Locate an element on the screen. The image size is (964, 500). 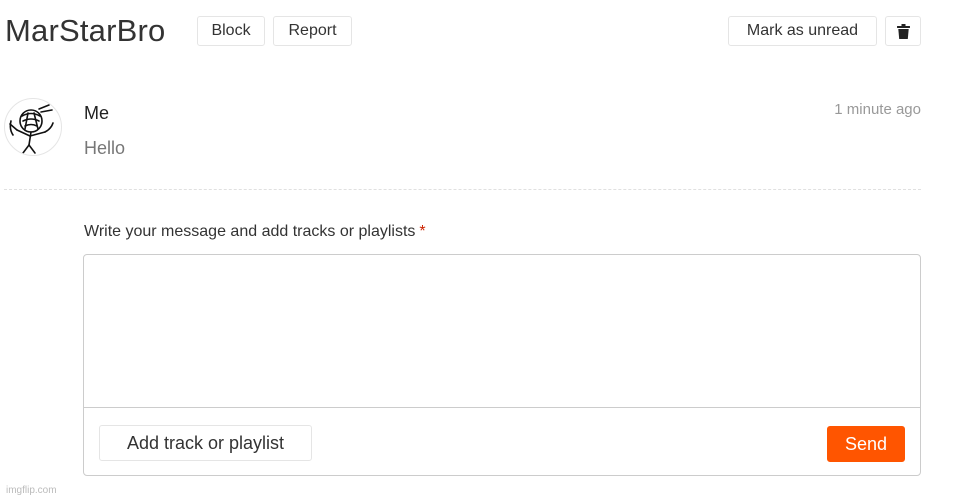
message-timestamp: 1 minute ago is located at coordinates (877, 109).